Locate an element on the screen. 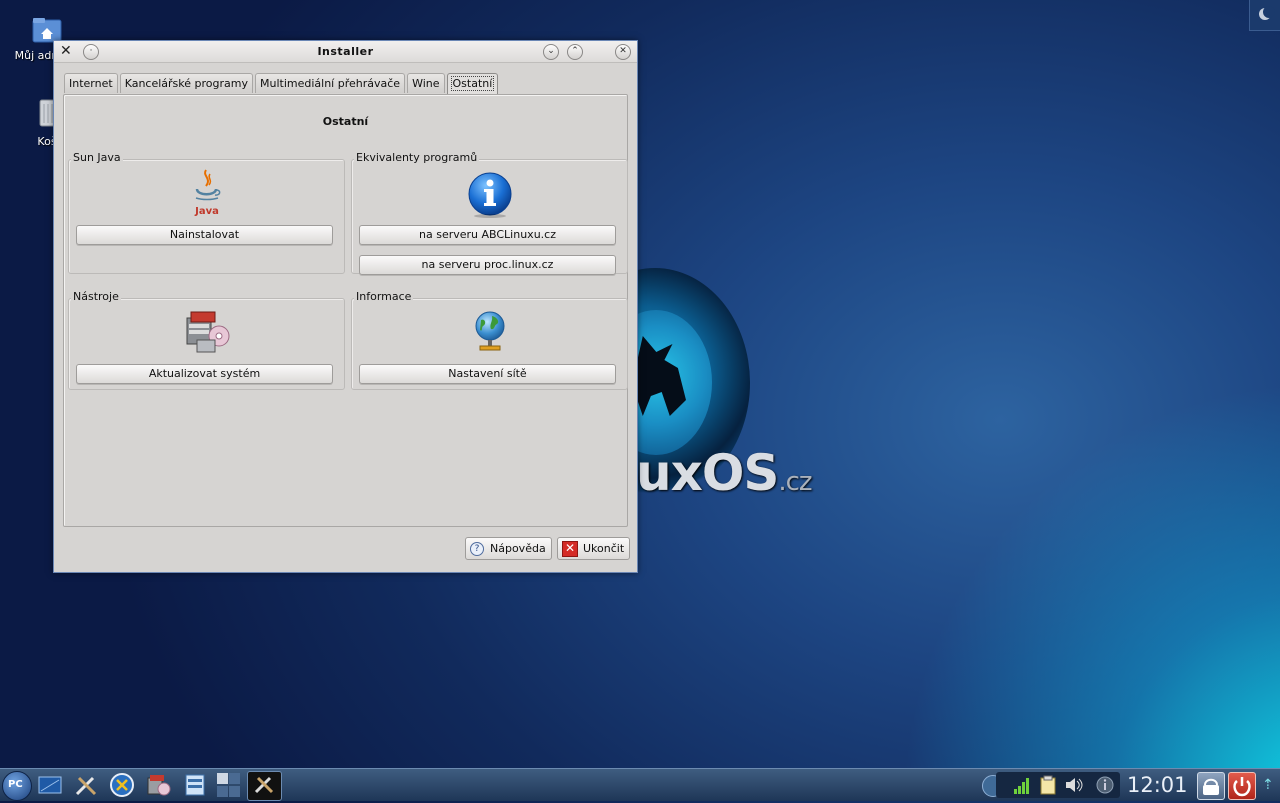 This screenshot has width=1280, height=803. lock-screen-icon is located at coordinates (1211, 786).